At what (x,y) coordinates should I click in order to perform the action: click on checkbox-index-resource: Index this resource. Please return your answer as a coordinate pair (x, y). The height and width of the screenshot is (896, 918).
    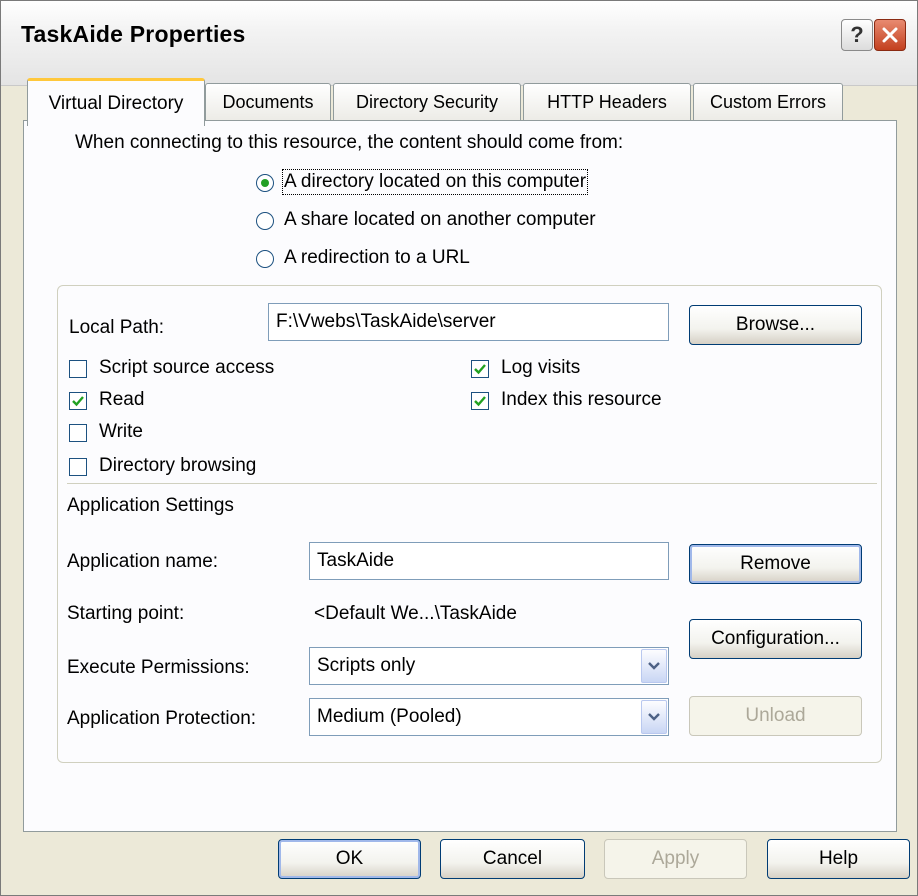
    Looking at the image, I should click on (586, 401).